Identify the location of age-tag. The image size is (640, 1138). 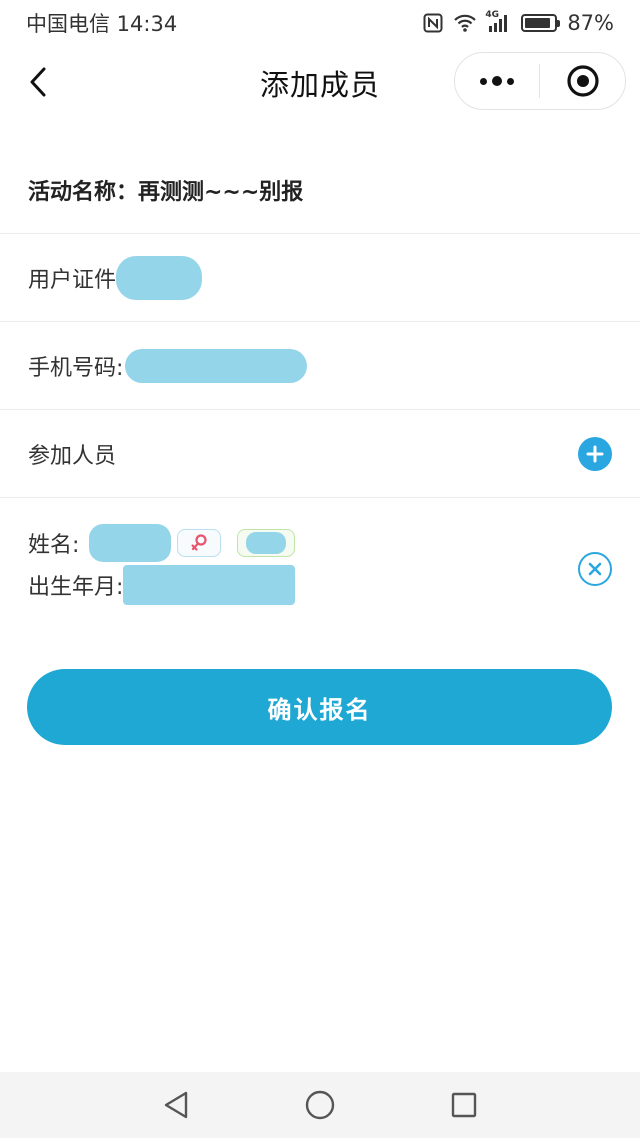
(266, 543).